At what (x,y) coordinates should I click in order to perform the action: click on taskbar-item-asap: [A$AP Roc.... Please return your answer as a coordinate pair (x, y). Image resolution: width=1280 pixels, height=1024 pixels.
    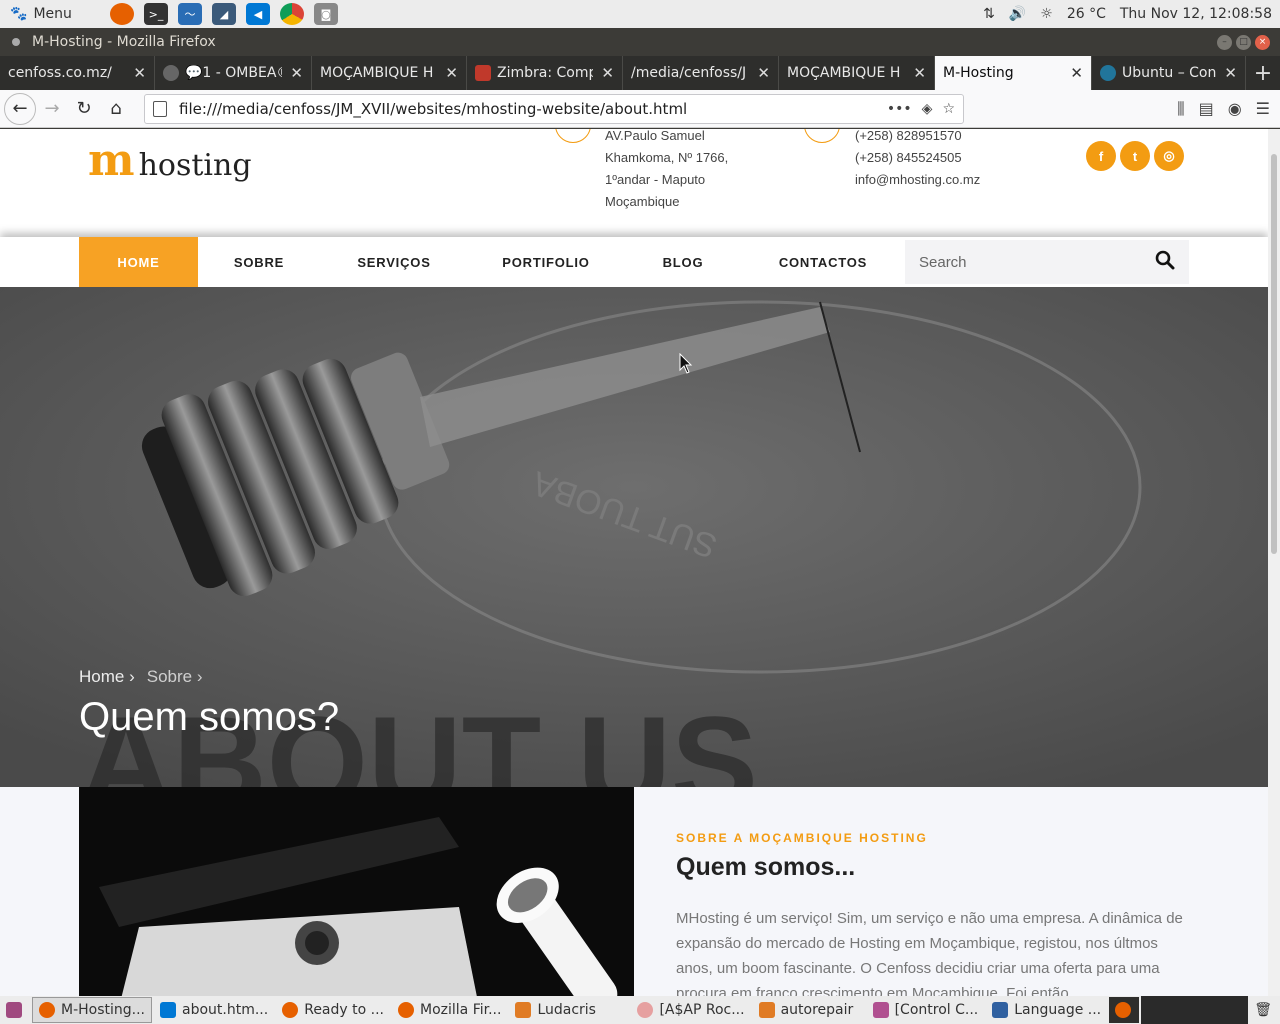
    Looking at the image, I should click on (690, 1010).